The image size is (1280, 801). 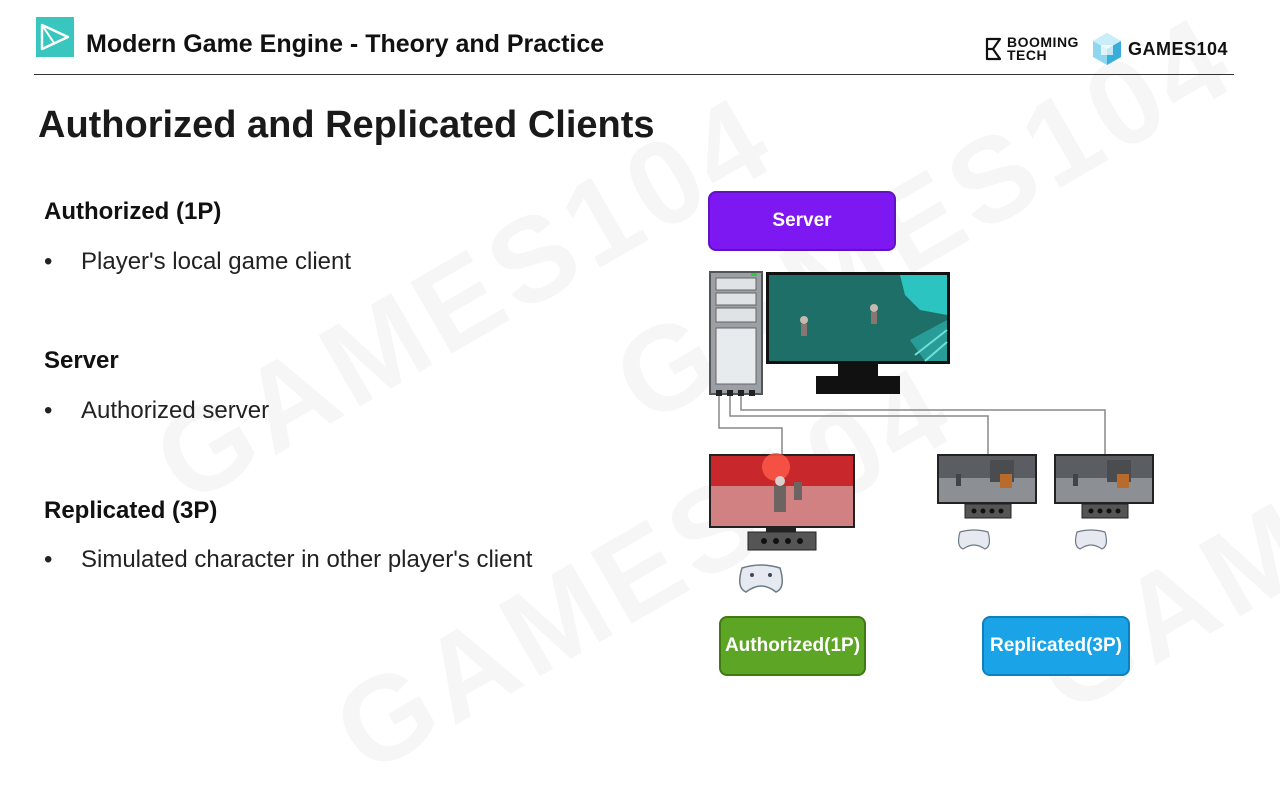 What do you see at coordinates (81, 360) in the screenshot?
I see `section-heading-server: Server` at bounding box center [81, 360].